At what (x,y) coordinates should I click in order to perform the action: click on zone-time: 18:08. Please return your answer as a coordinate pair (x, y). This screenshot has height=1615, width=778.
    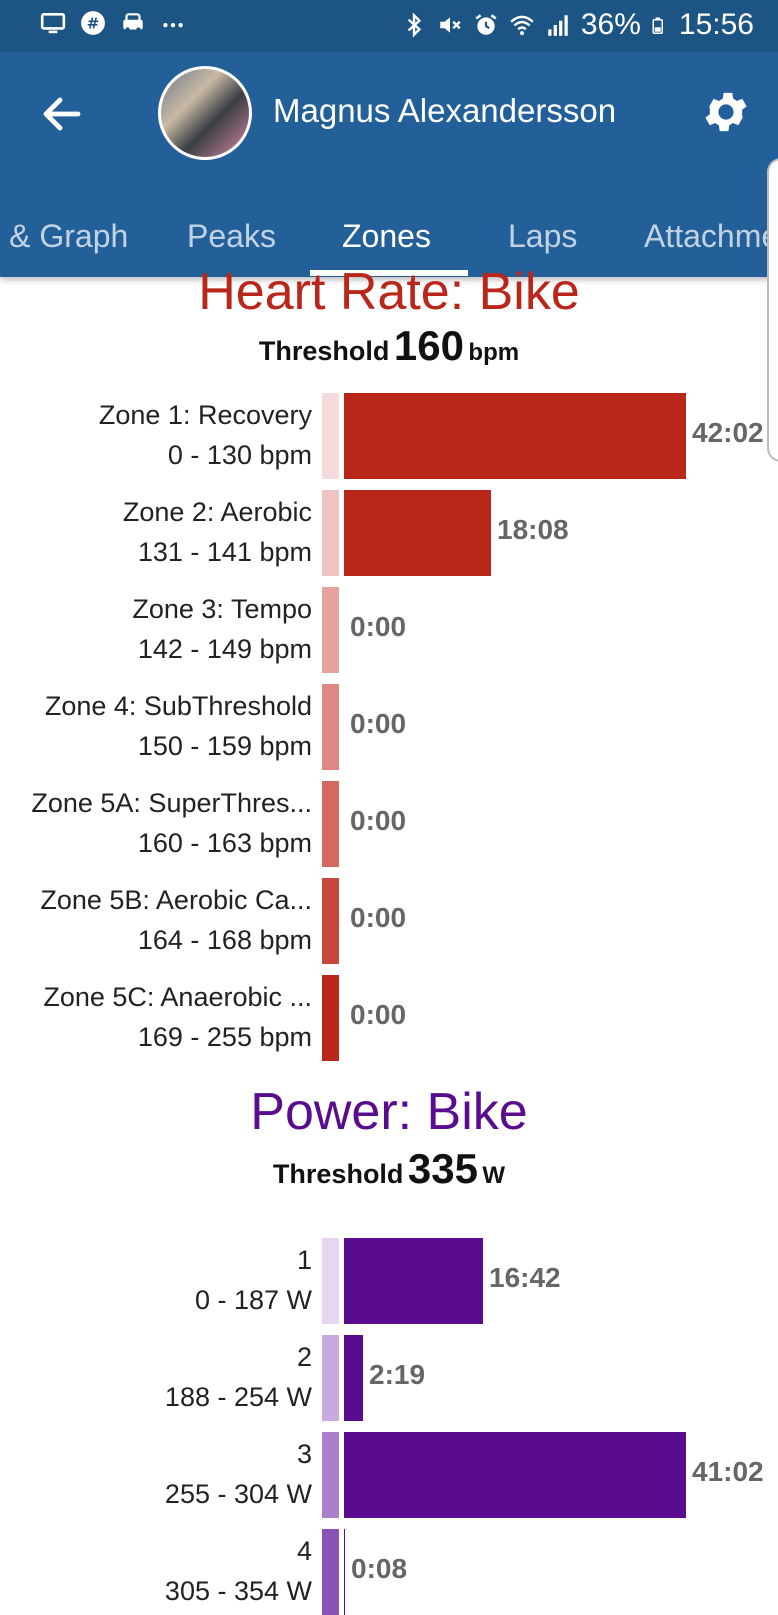
    Looking at the image, I should click on (533, 529).